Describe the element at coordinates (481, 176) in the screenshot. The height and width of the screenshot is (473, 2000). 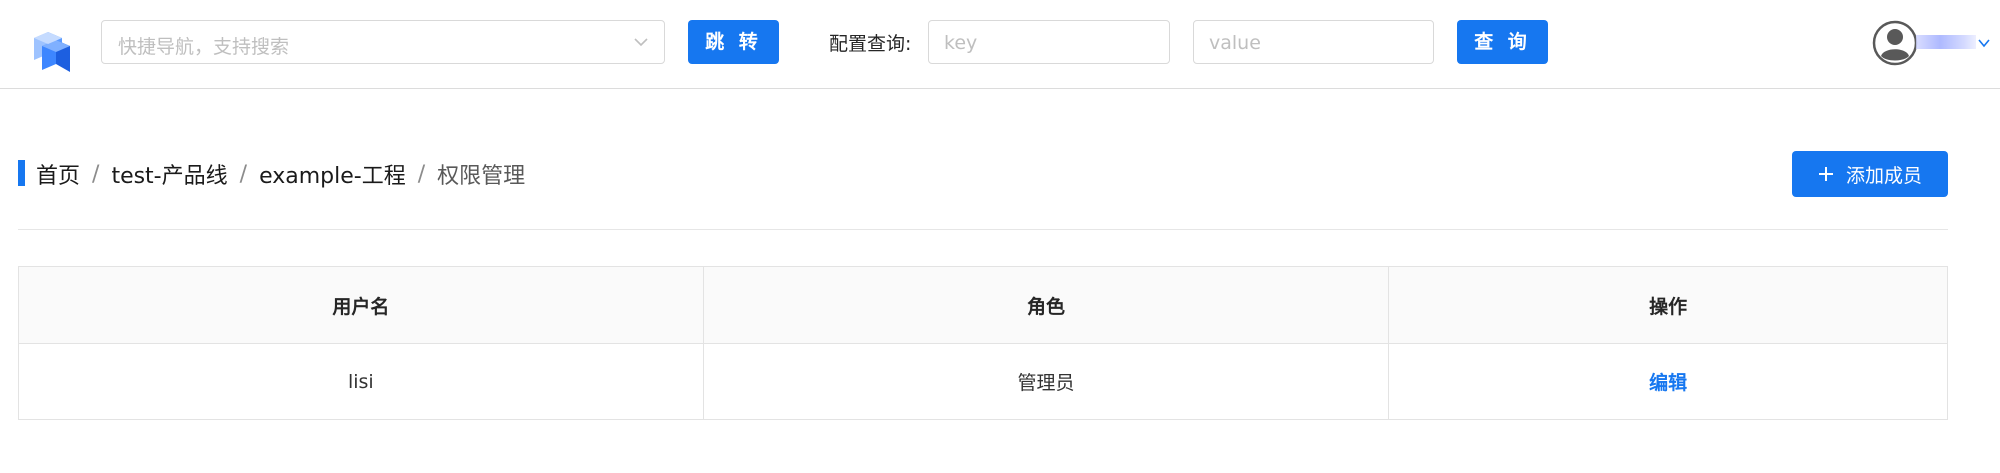
I see `breadcrumb-current: 权限管理` at that location.